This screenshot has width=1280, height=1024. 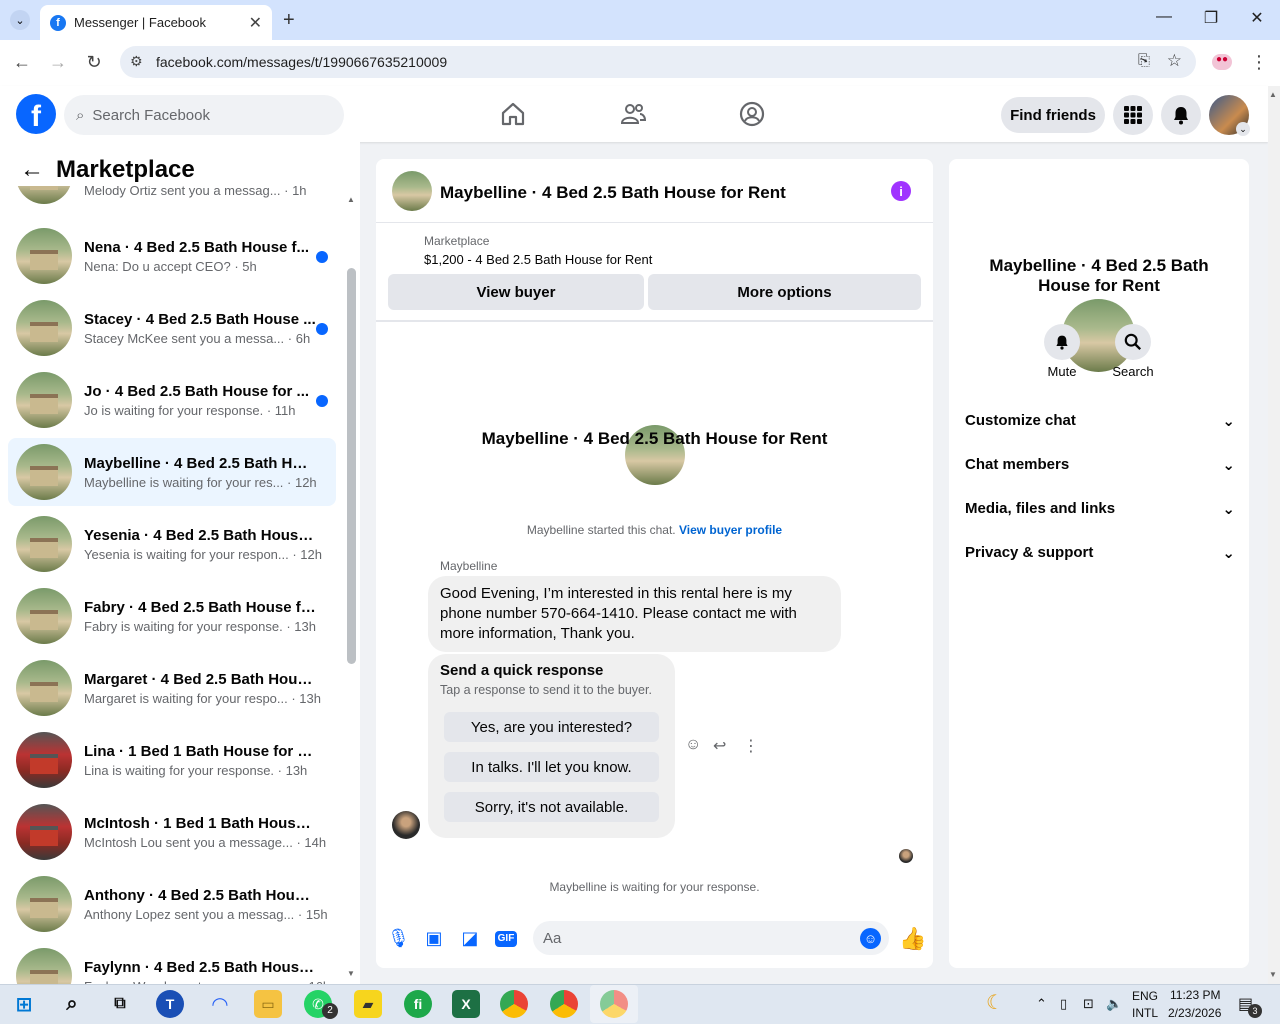 I want to click on profile-icon: ●●, so click(x=1222, y=62).